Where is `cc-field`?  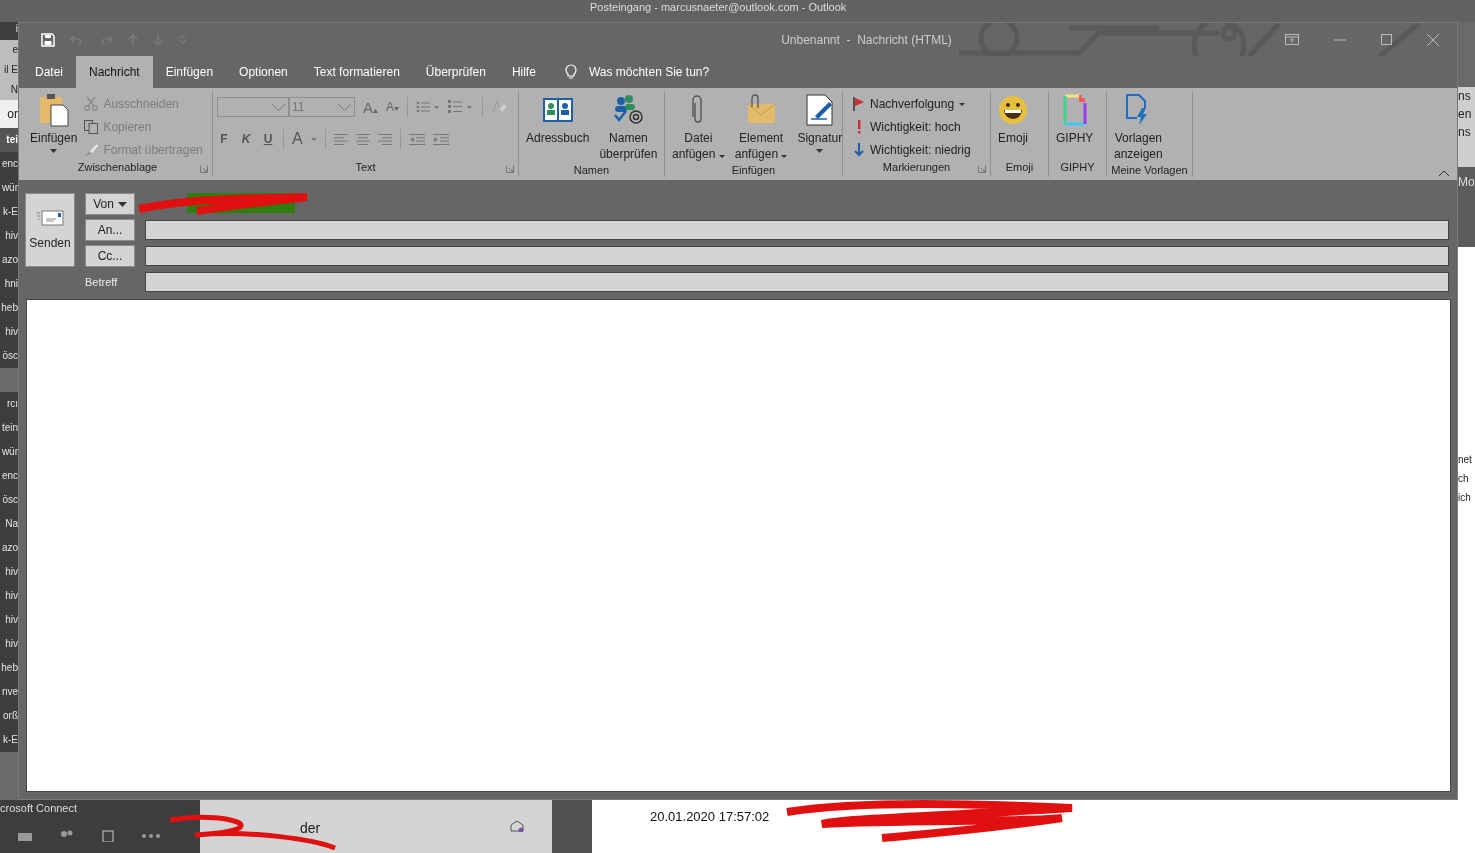 cc-field is located at coordinates (797, 256).